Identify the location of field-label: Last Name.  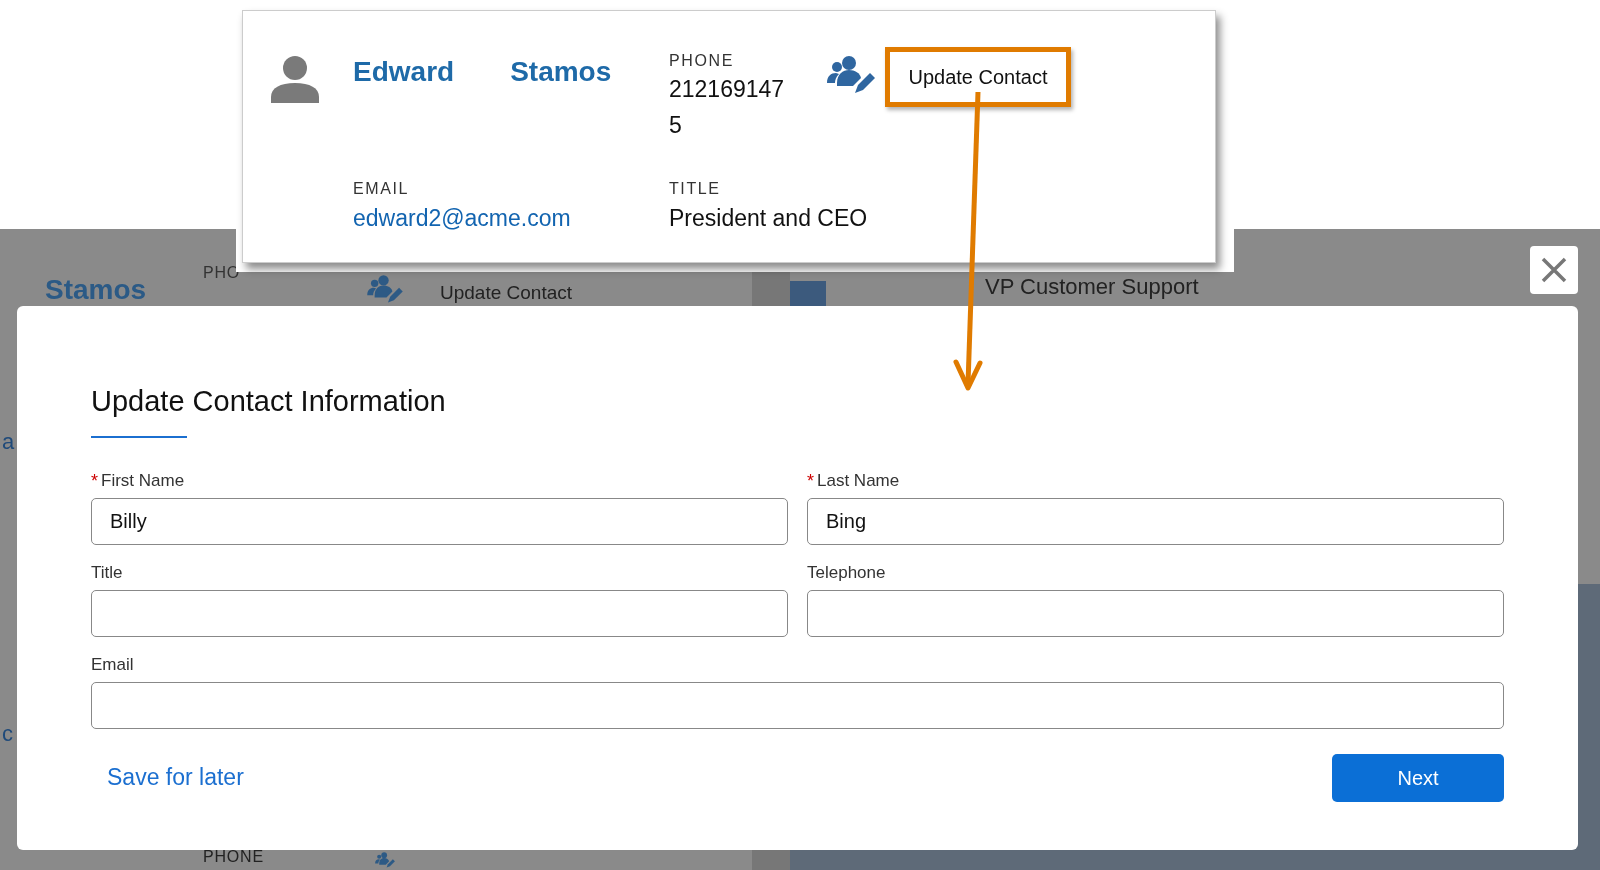
(858, 480).